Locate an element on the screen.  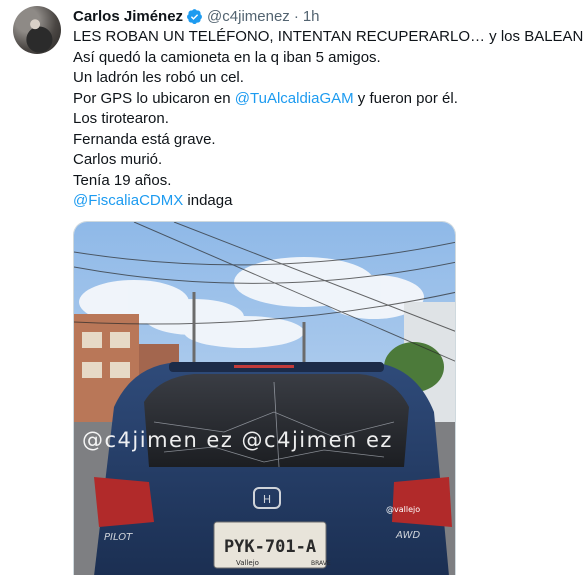
tweet-text-segment: Tenía 19 años. is located at coordinates (122, 180).